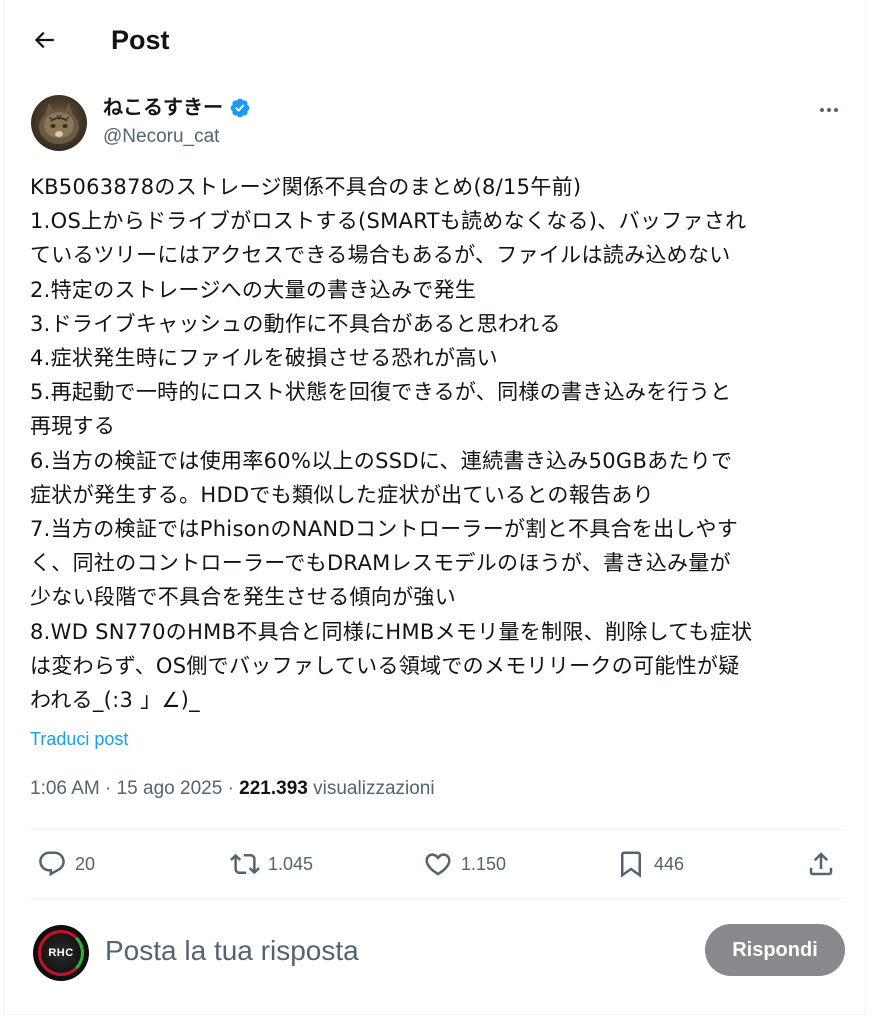  What do you see at coordinates (391, 631) in the screenshot?
I see `tweet-line: 8.WD SN770のHMB不具合と同様にHMBメモリ量を制限、削除しても症状` at bounding box center [391, 631].